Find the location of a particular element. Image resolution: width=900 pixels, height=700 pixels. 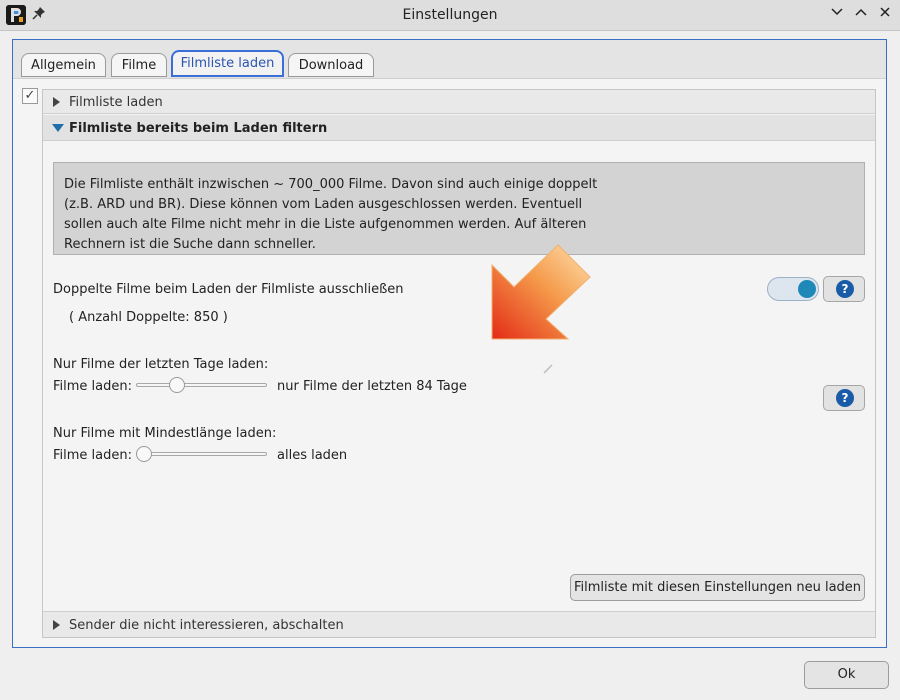

enable-checkbox: ✓ is located at coordinates (30, 96).